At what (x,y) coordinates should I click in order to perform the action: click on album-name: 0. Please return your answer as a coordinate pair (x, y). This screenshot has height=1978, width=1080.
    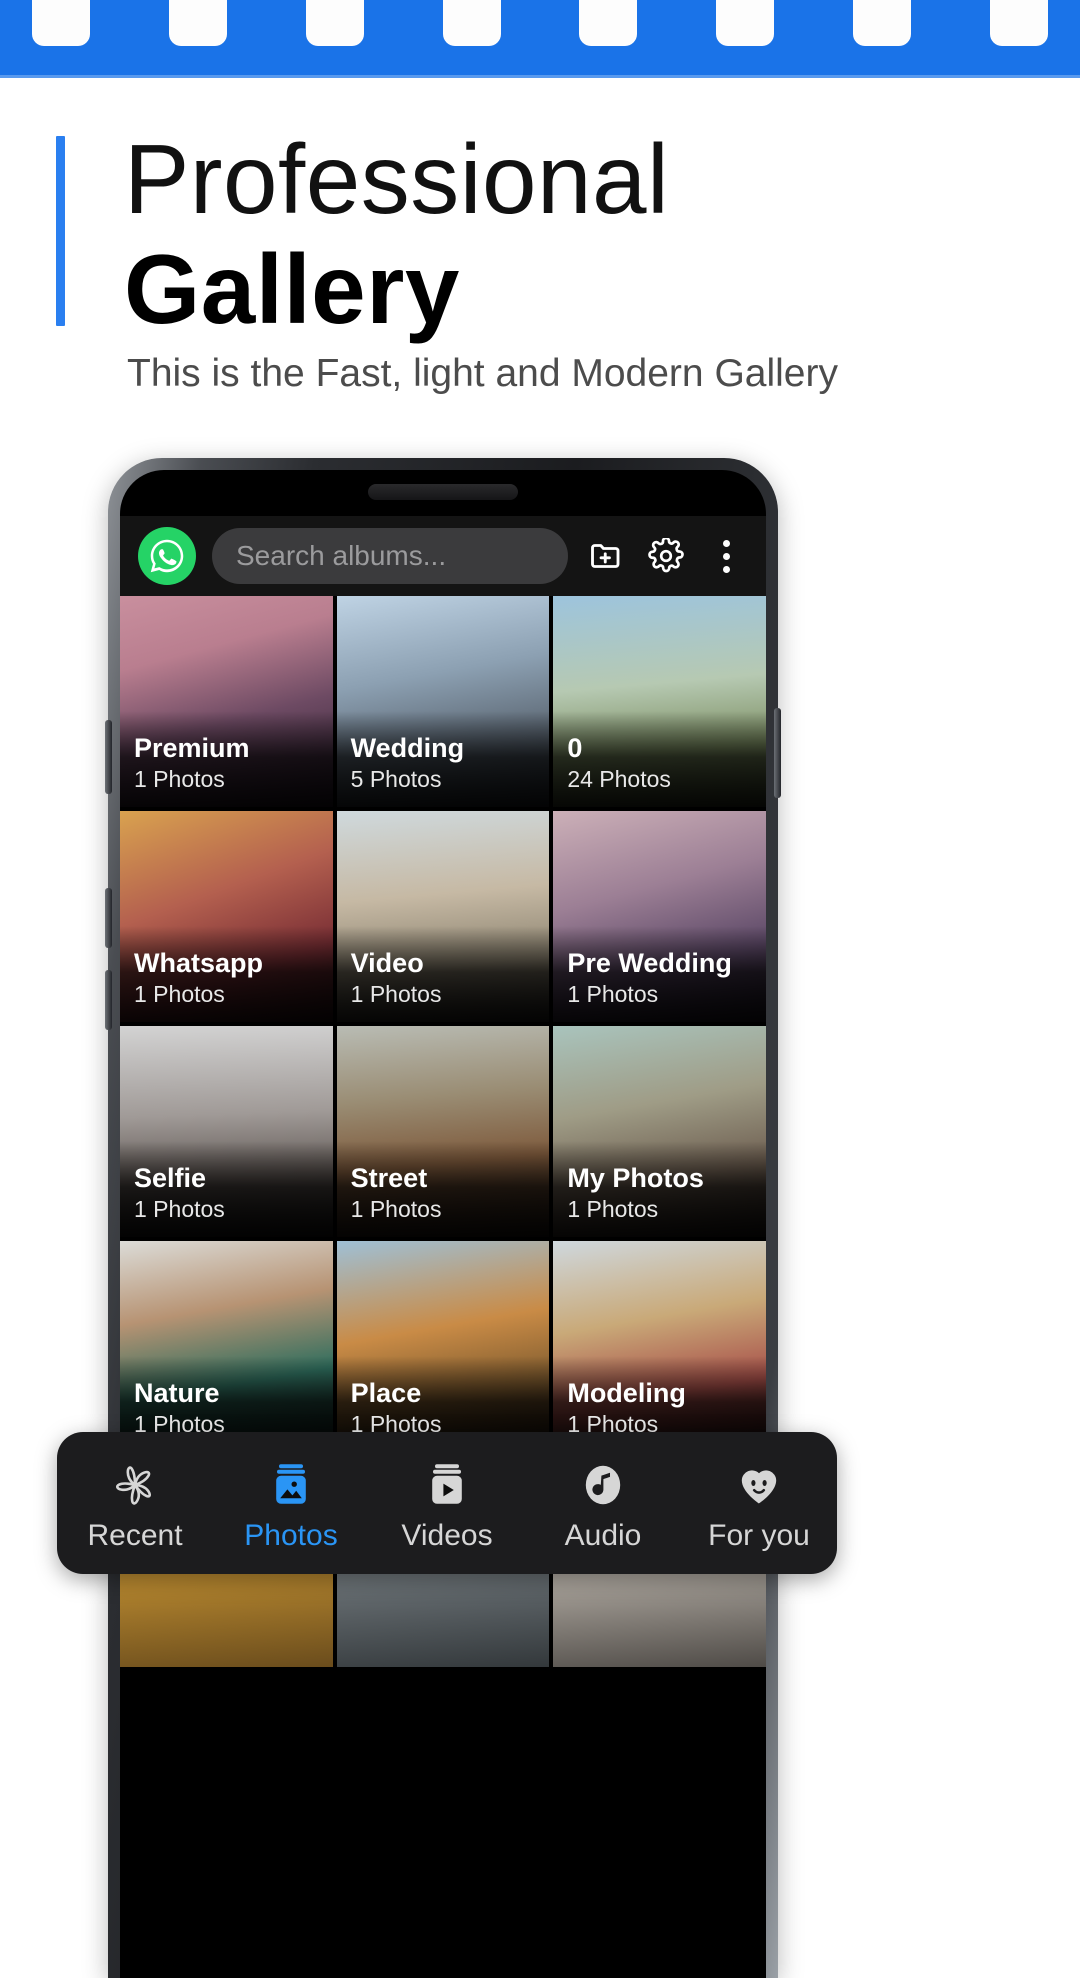
    Looking at the image, I should click on (575, 748).